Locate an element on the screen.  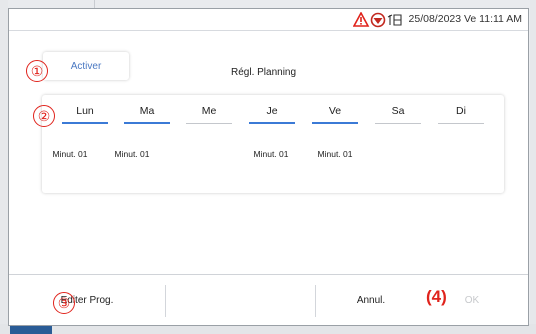
maintenance-valve-icon is located at coordinates (378, 20).